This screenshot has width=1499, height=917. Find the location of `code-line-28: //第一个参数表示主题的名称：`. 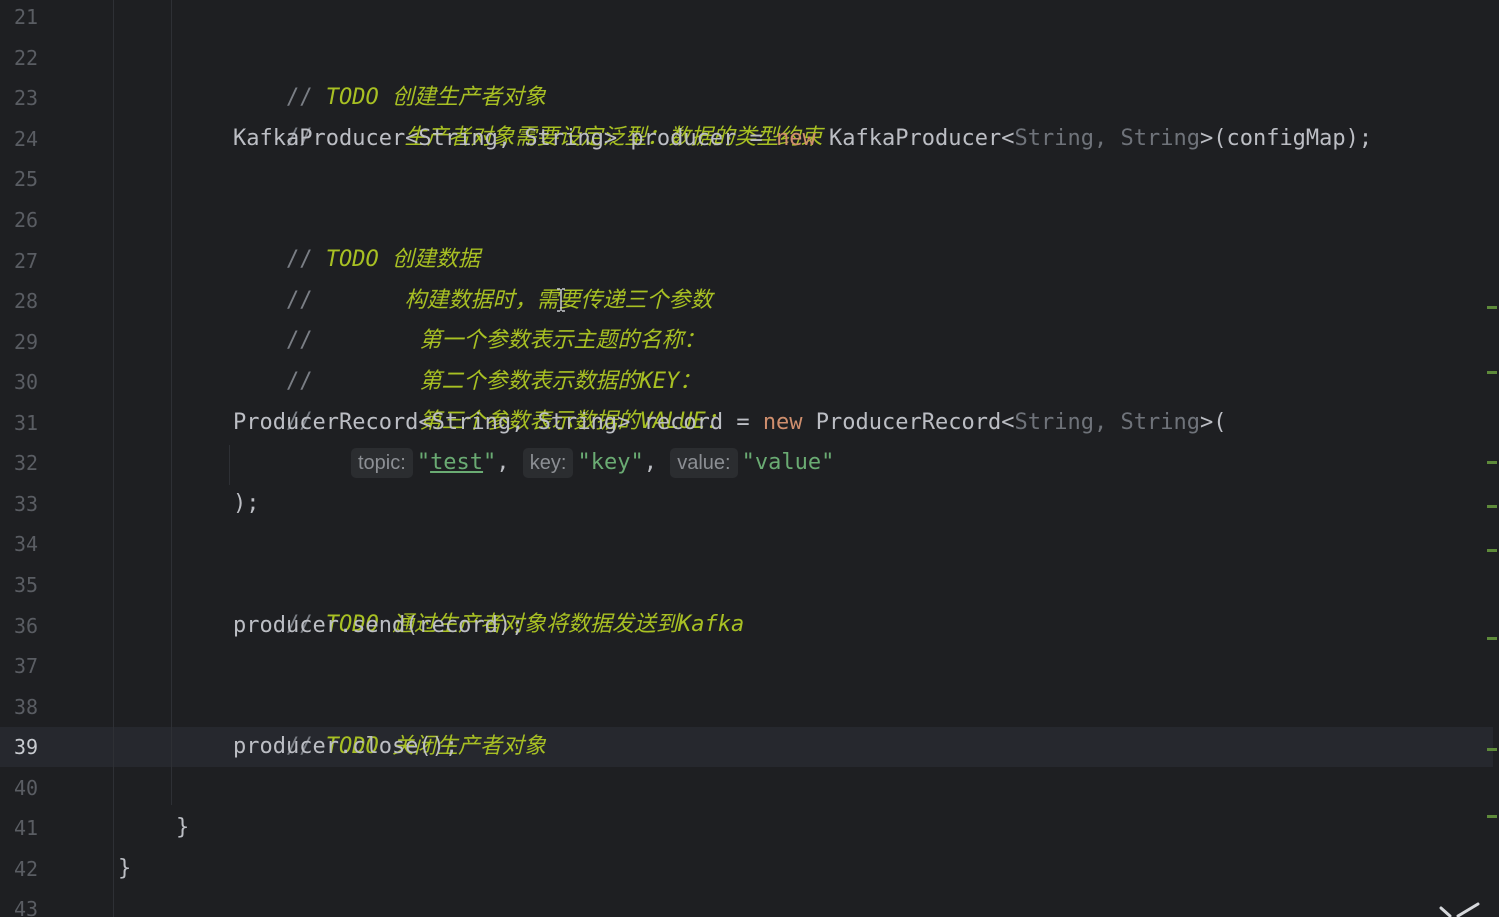

code-line-28: //第一个参数表示主题的名称： is located at coordinates (469, 317).